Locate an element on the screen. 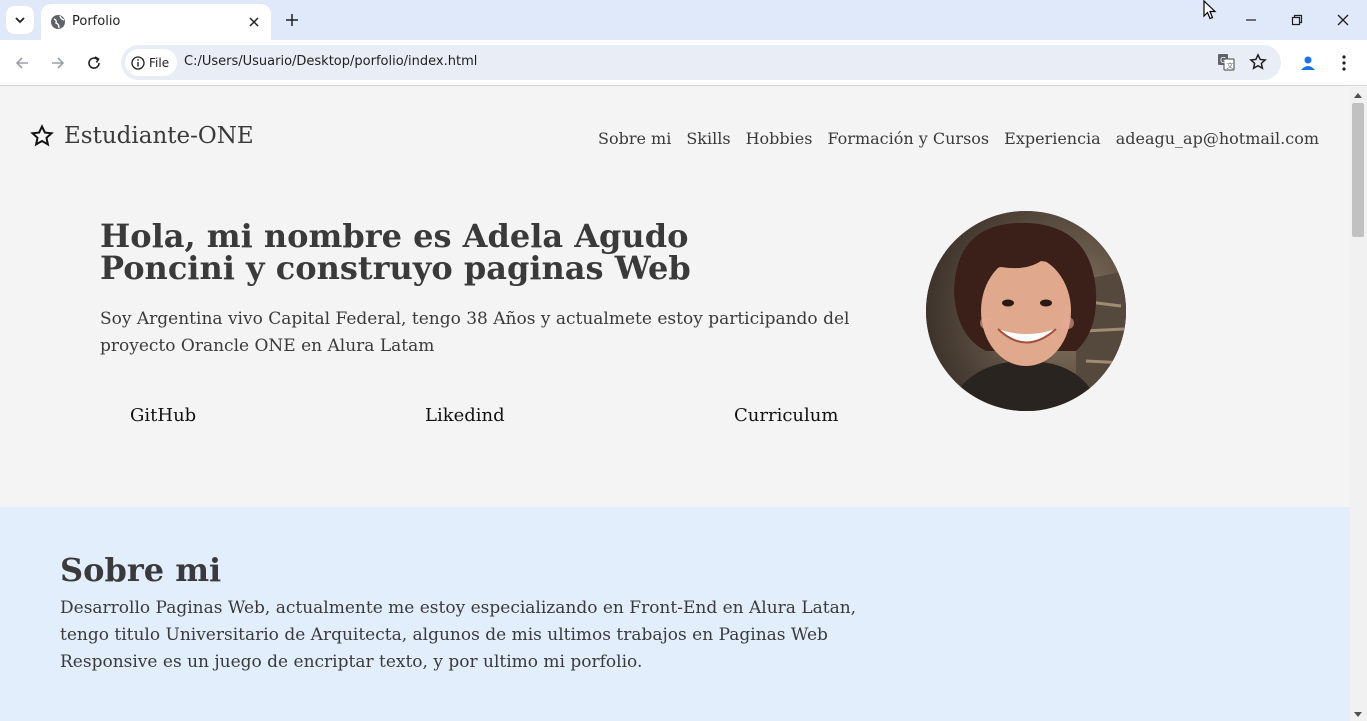 Image resolution: width=1367 pixels, height=721 pixels. scroll-thumb is located at coordinates (1358, 170).